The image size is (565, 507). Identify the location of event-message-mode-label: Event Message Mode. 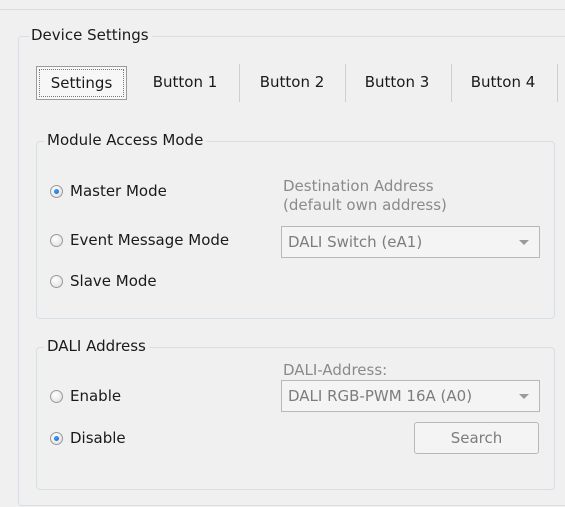
(150, 240).